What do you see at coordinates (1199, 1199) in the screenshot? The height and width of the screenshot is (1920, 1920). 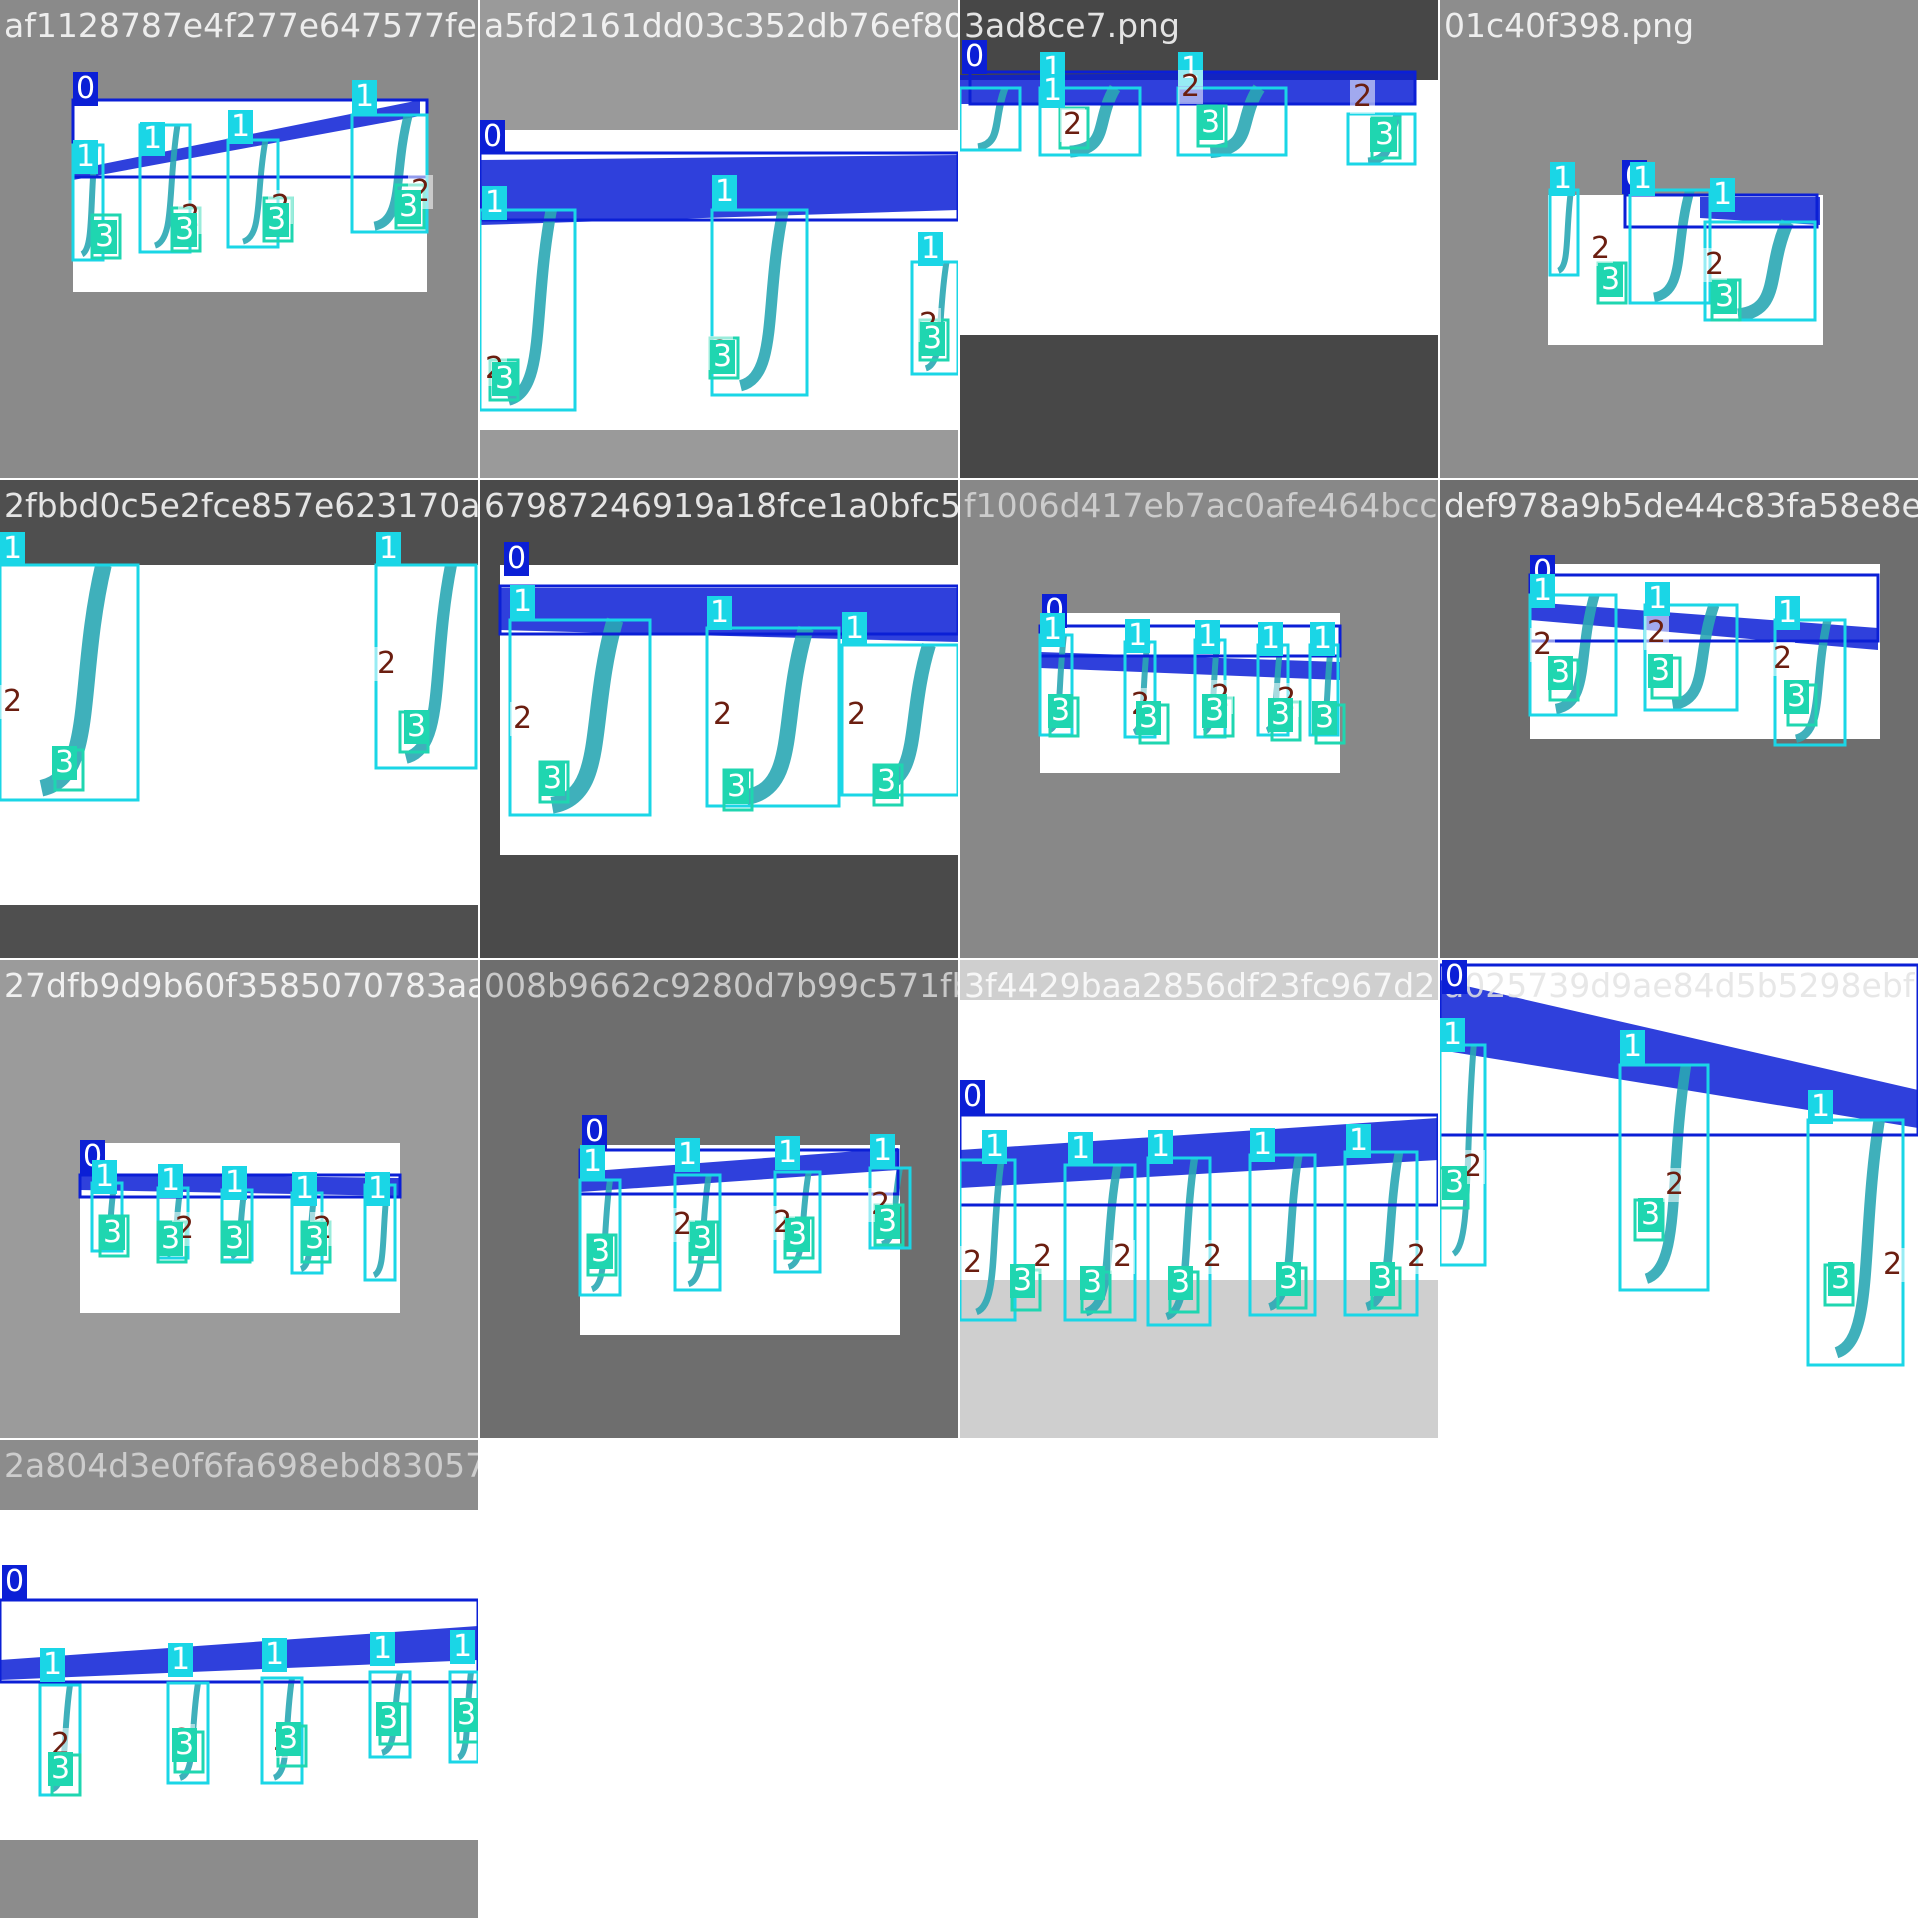 I see `mosaic-tile: 3f4429baa2856df23fc967d2 0 1 1 1 1 1 2 2 2 2 2 3 3 3 3 3` at bounding box center [1199, 1199].